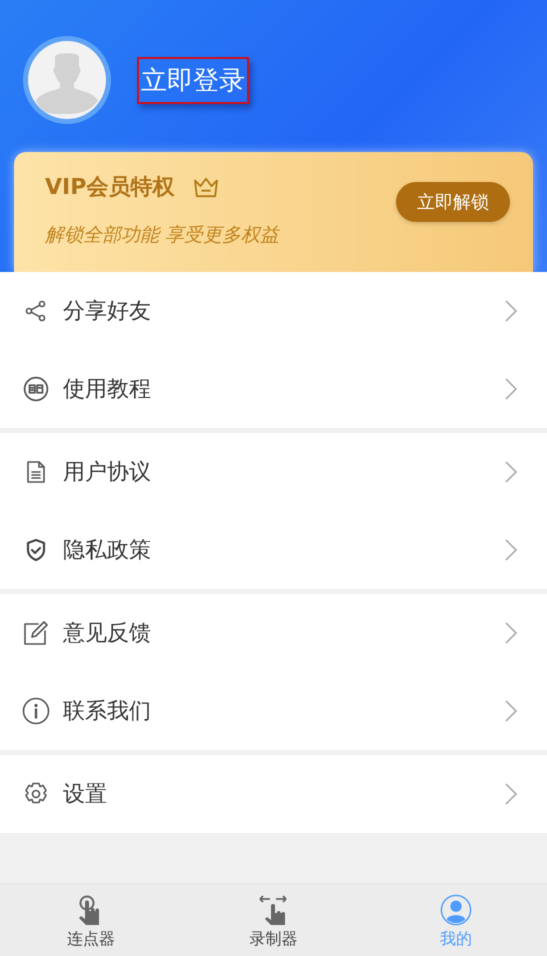 Image resolution: width=547 pixels, height=956 pixels. What do you see at coordinates (273, 472) in the screenshot?
I see `menu-item: 用户协议` at bounding box center [273, 472].